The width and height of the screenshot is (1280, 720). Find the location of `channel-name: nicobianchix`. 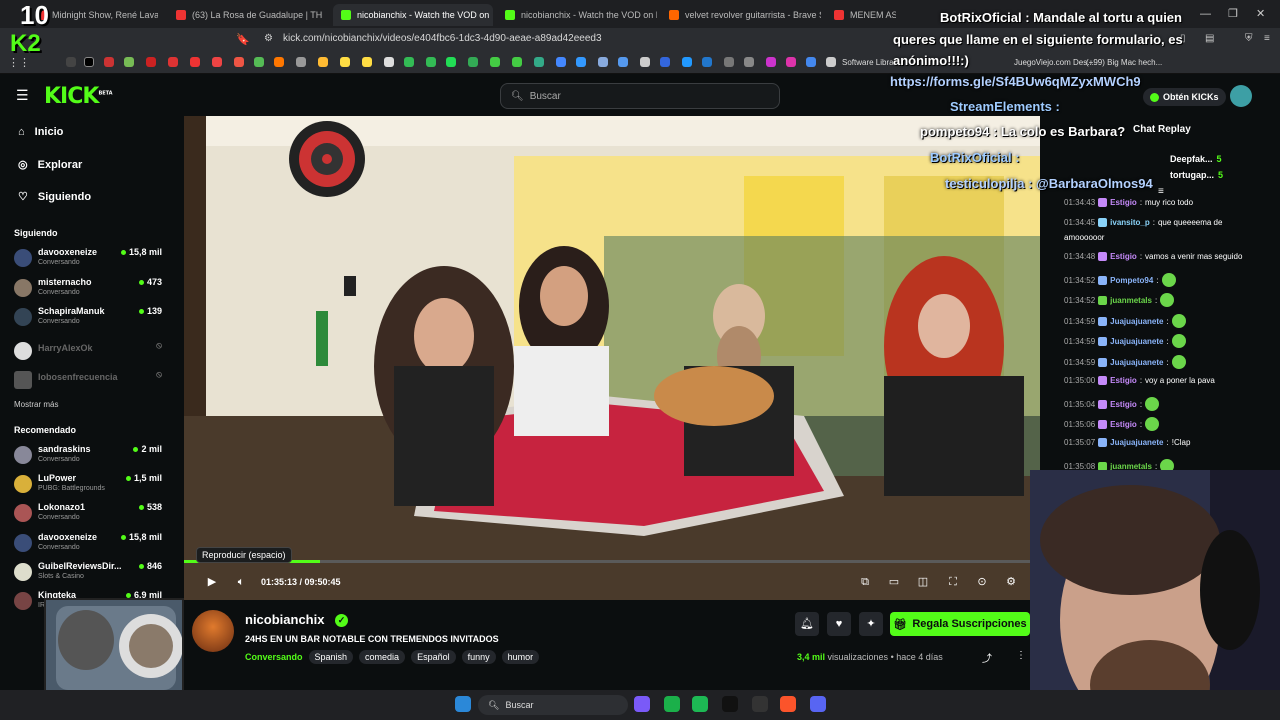

channel-name: nicobianchix is located at coordinates (284, 619).